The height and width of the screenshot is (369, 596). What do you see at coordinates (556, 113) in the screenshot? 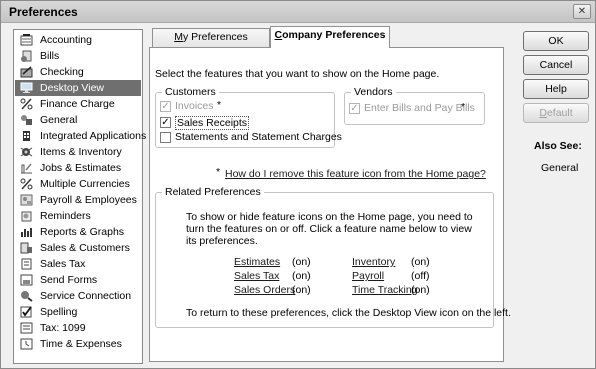
I see `default-button: Default` at bounding box center [556, 113].